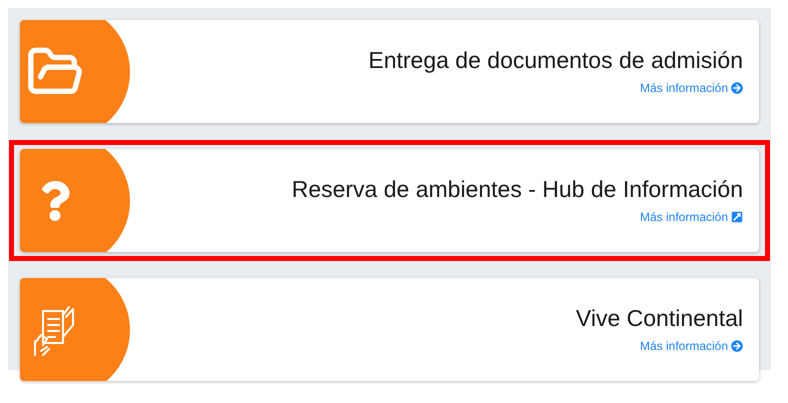  Describe the element at coordinates (737, 216) in the screenshot. I see `external-link-icon` at that location.